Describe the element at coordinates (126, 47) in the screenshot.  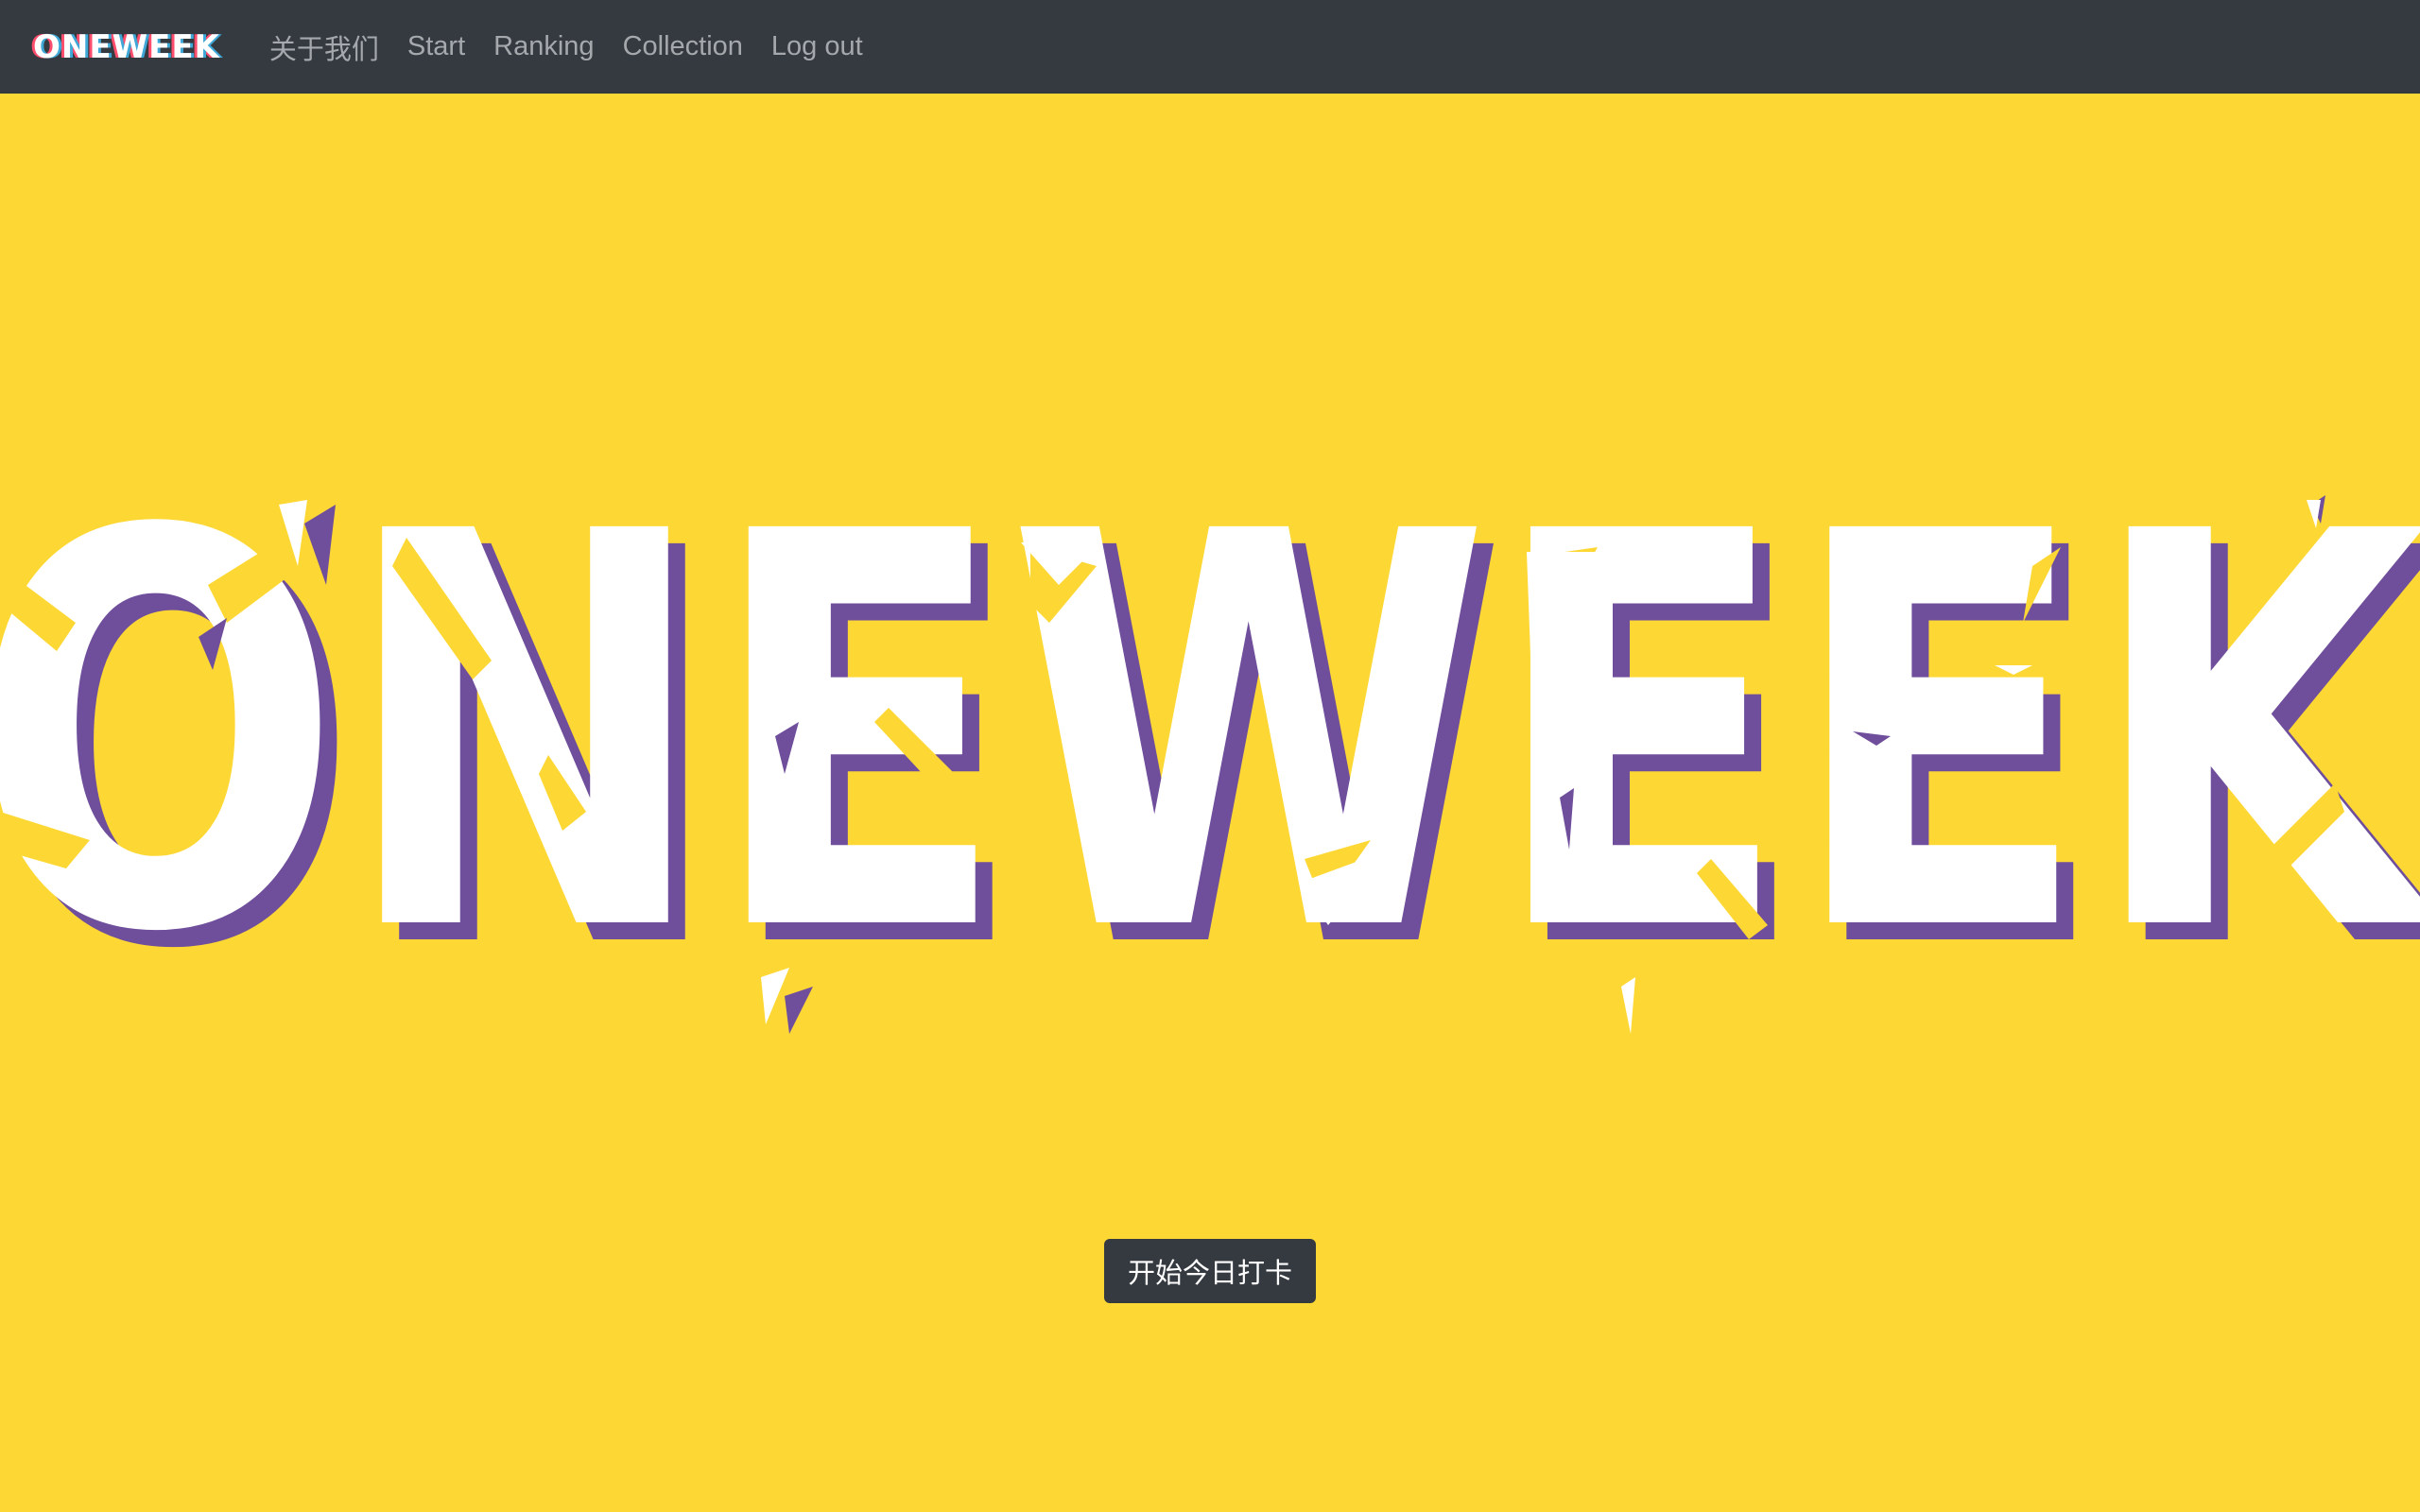
I see `brand-logo: ONEWEEK` at that location.